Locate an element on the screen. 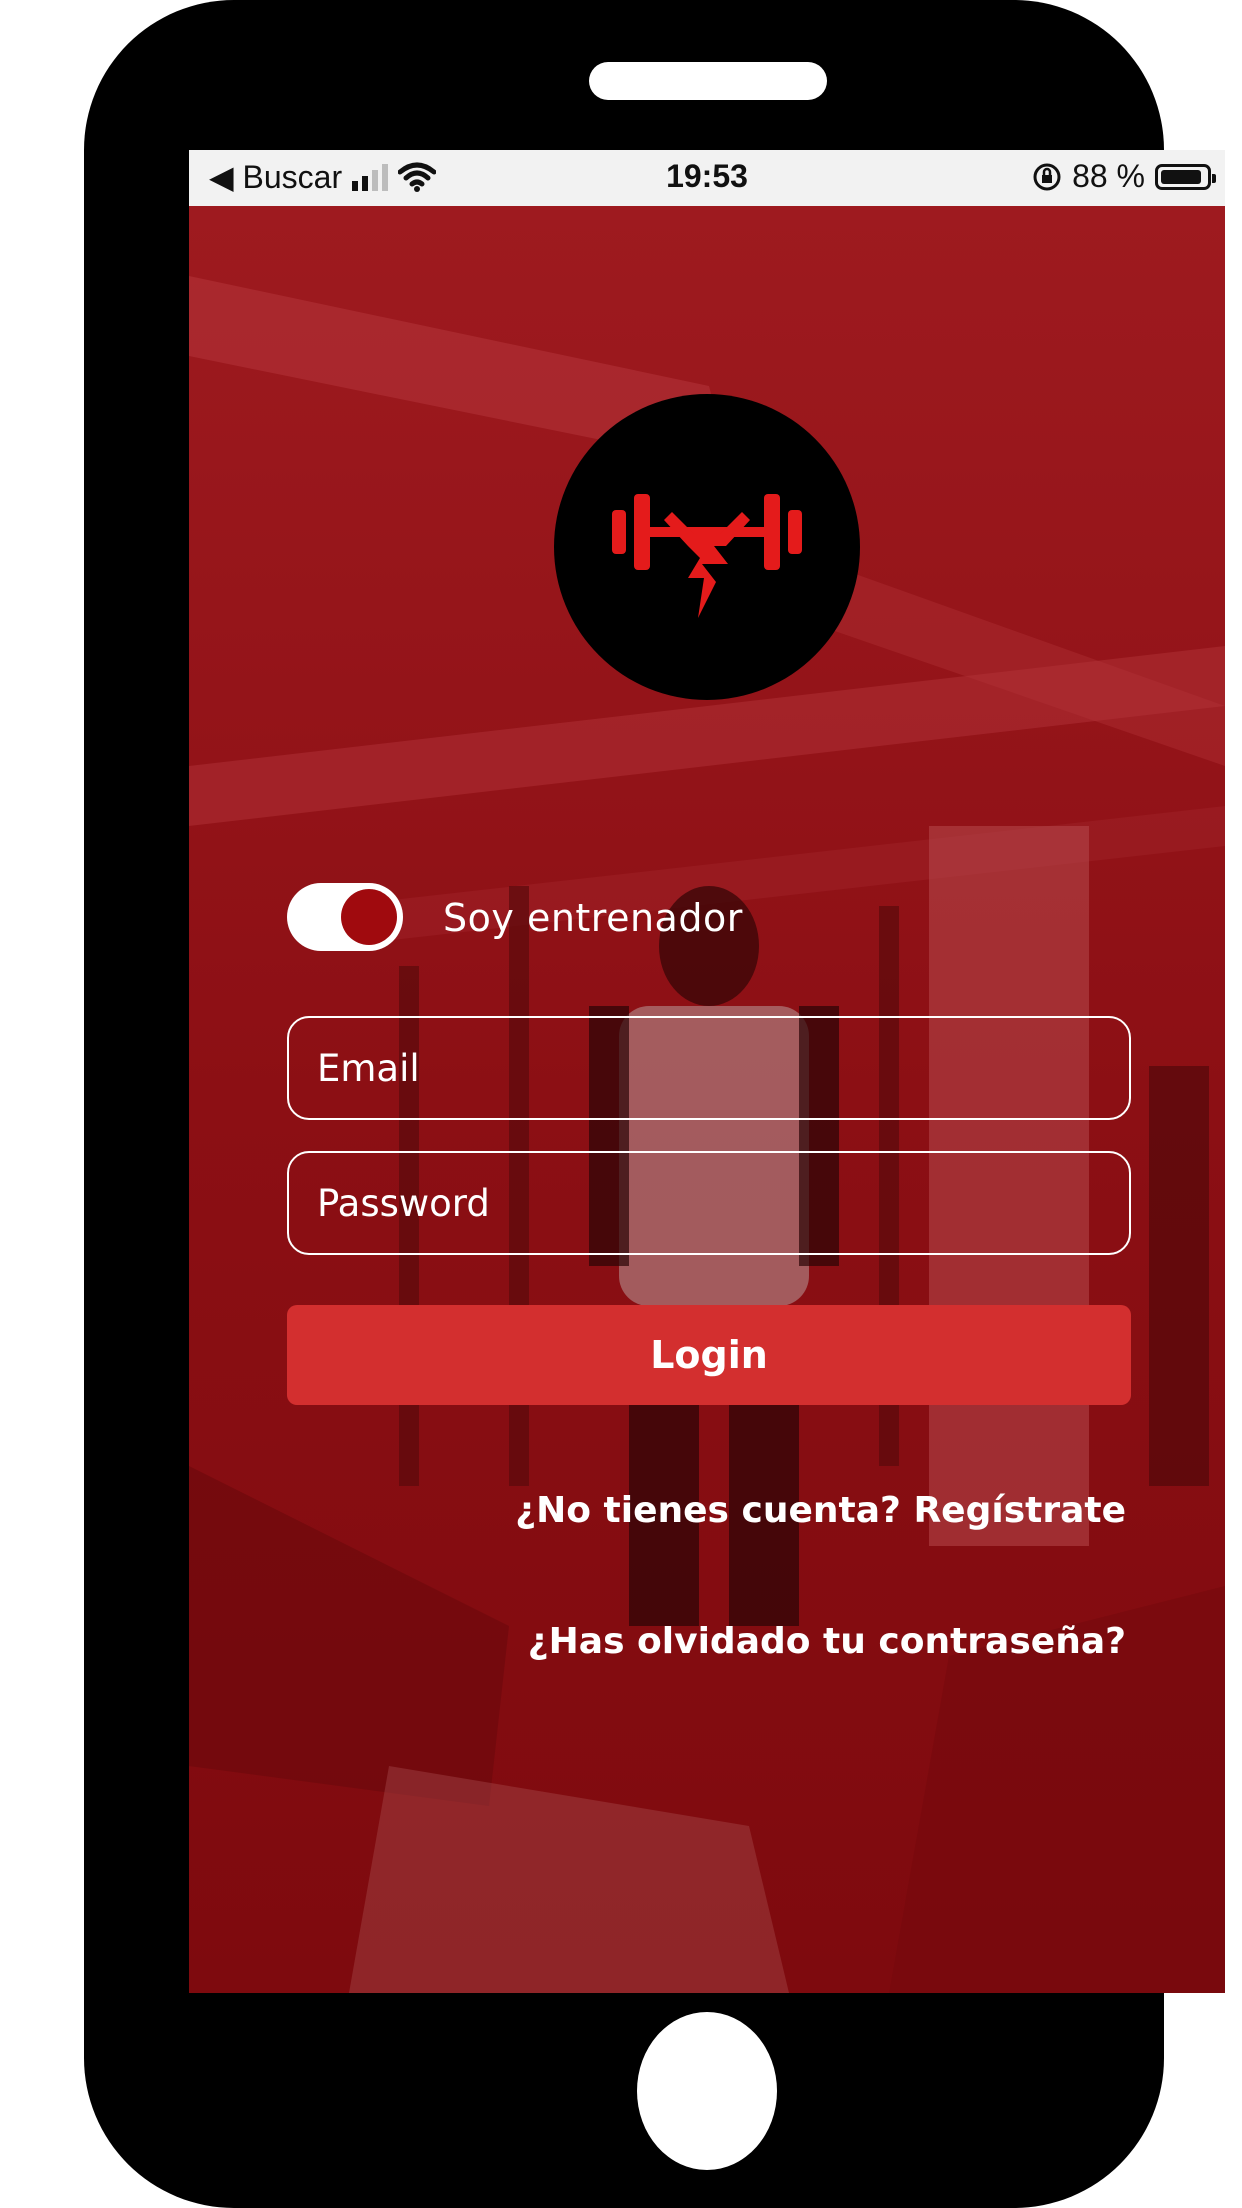 The image size is (1242, 2208). trainer-toggle is located at coordinates (345, 917).